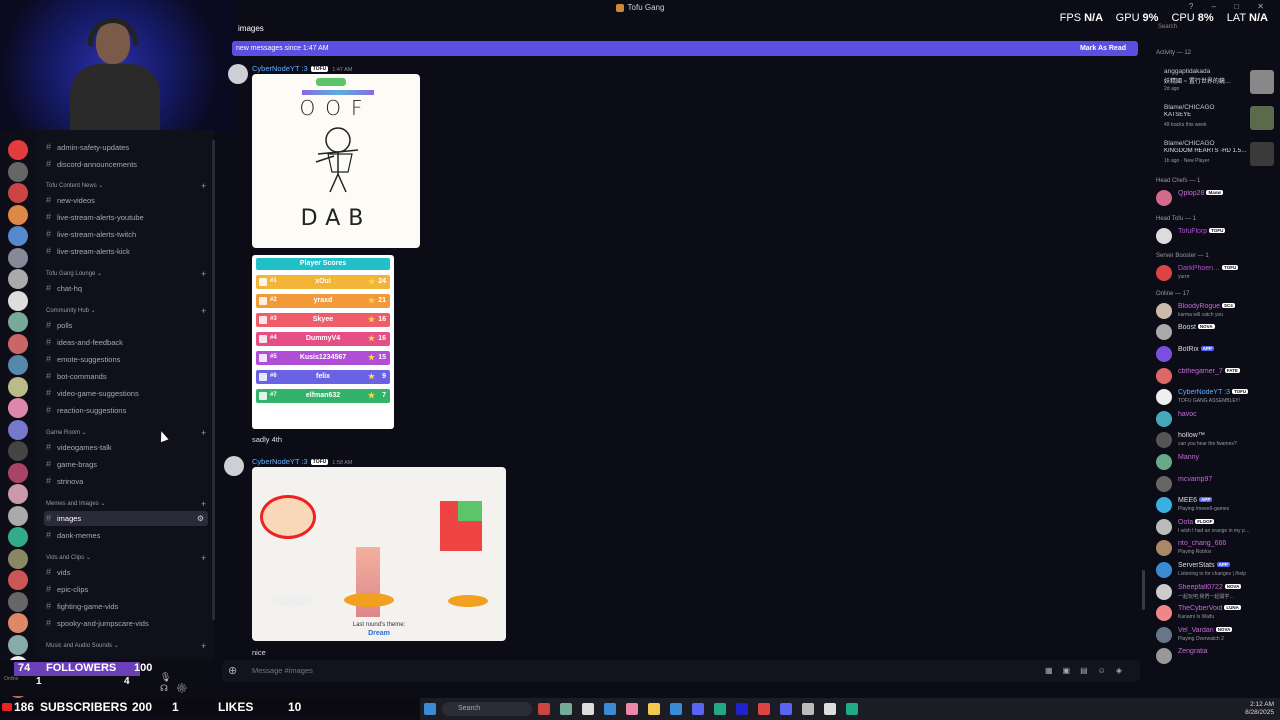  What do you see at coordinates (1216, 484) in the screenshot?
I see `member-item: mcvamp97` at bounding box center [1216, 484].